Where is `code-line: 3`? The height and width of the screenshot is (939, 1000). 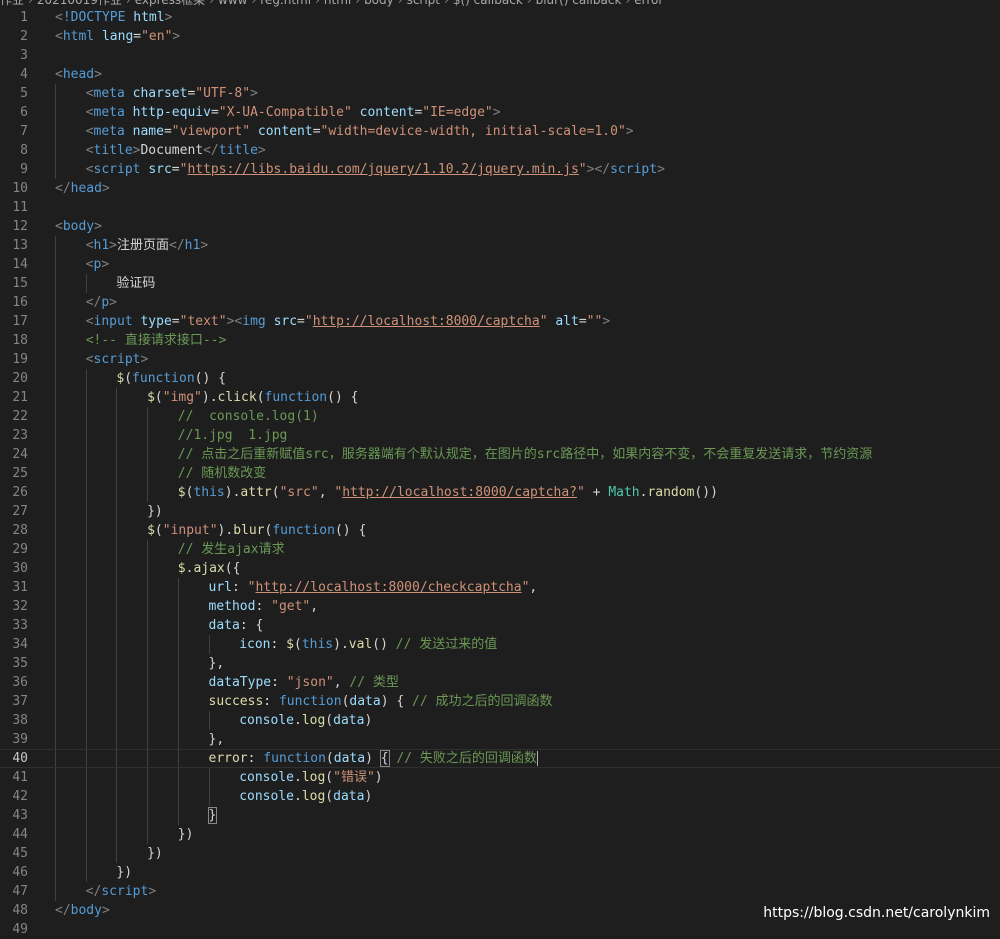
code-line: 3 is located at coordinates (500, 55).